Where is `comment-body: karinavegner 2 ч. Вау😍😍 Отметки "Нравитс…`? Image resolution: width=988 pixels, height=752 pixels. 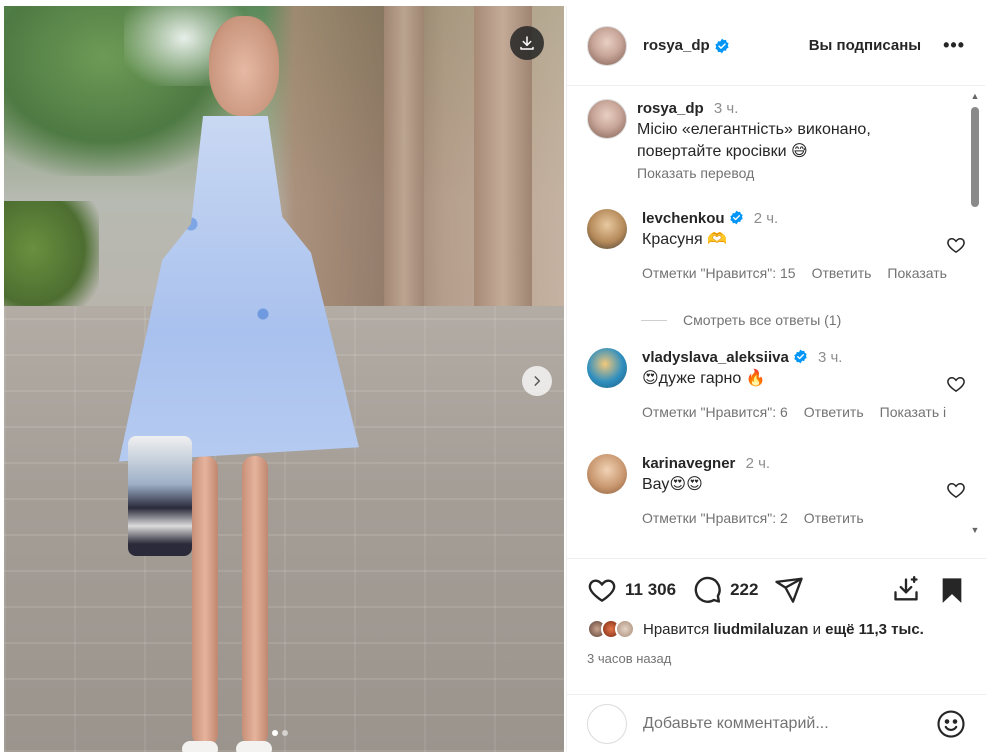
comment-body: karinavegner 2 ч. Вау😍😍 Отметки "Нравитс… is located at coordinates (789, 490).